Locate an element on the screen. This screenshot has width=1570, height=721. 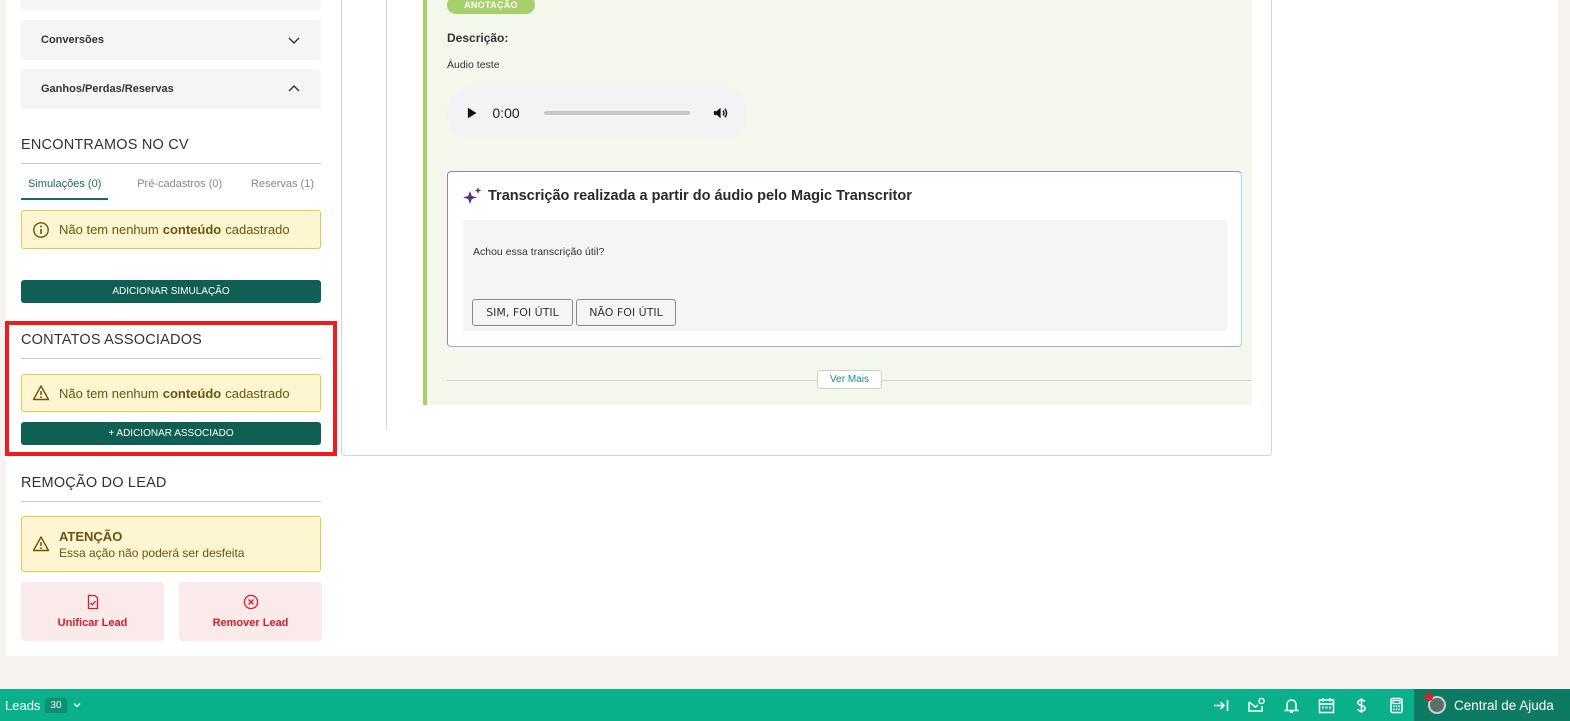
calculator-icon is located at coordinates (1396, 705).